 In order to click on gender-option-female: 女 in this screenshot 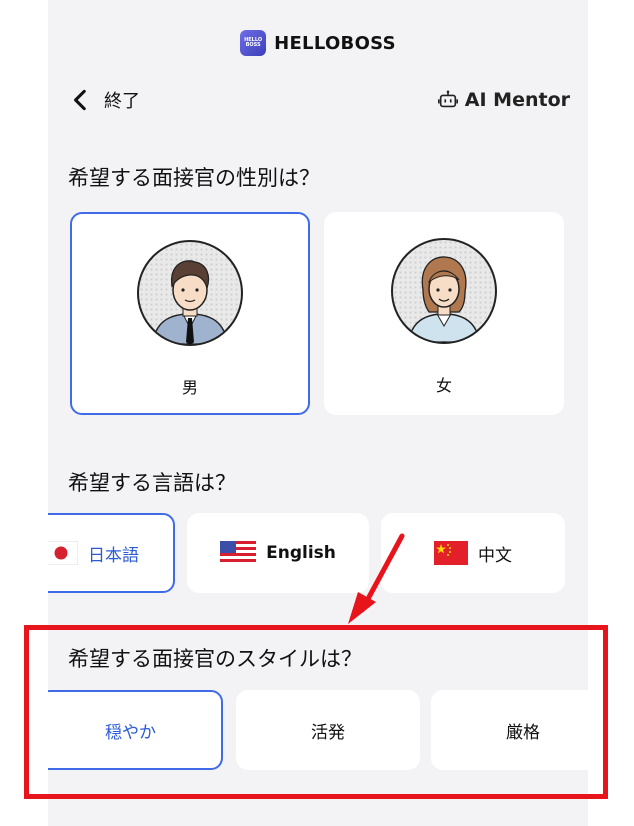, I will do `click(444, 313)`.